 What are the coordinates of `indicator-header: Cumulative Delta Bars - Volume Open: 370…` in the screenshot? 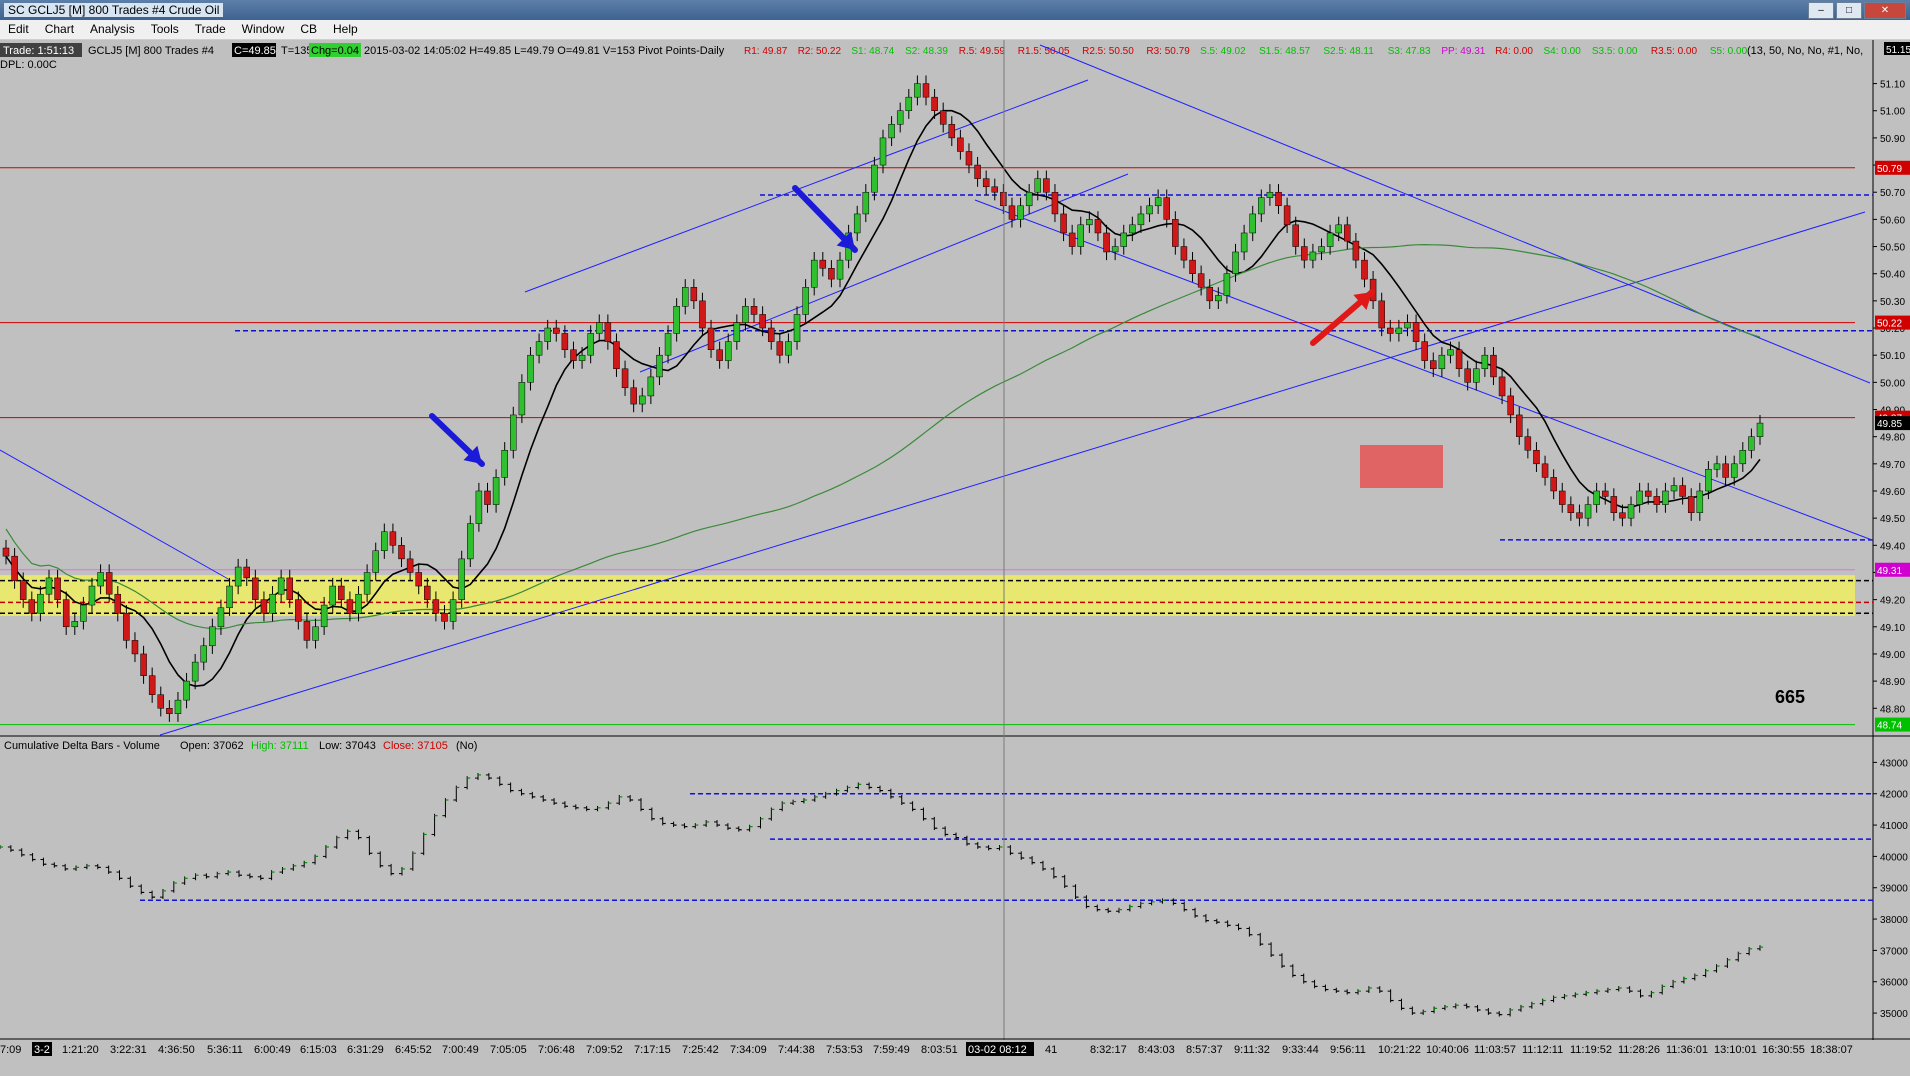 It's located at (240, 746).